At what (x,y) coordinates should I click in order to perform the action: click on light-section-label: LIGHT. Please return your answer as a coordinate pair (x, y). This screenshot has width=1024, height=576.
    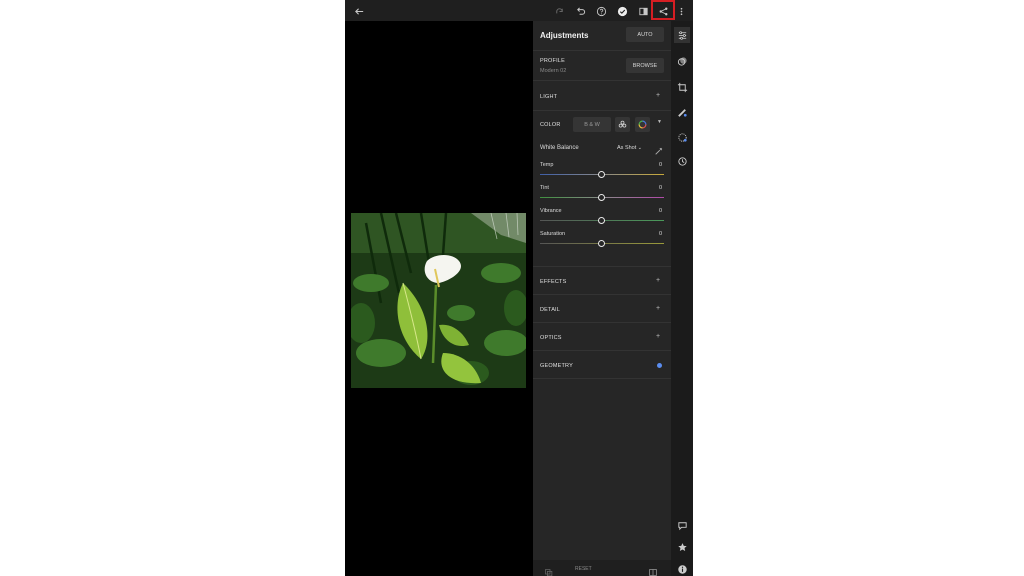
    Looking at the image, I should click on (548, 97).